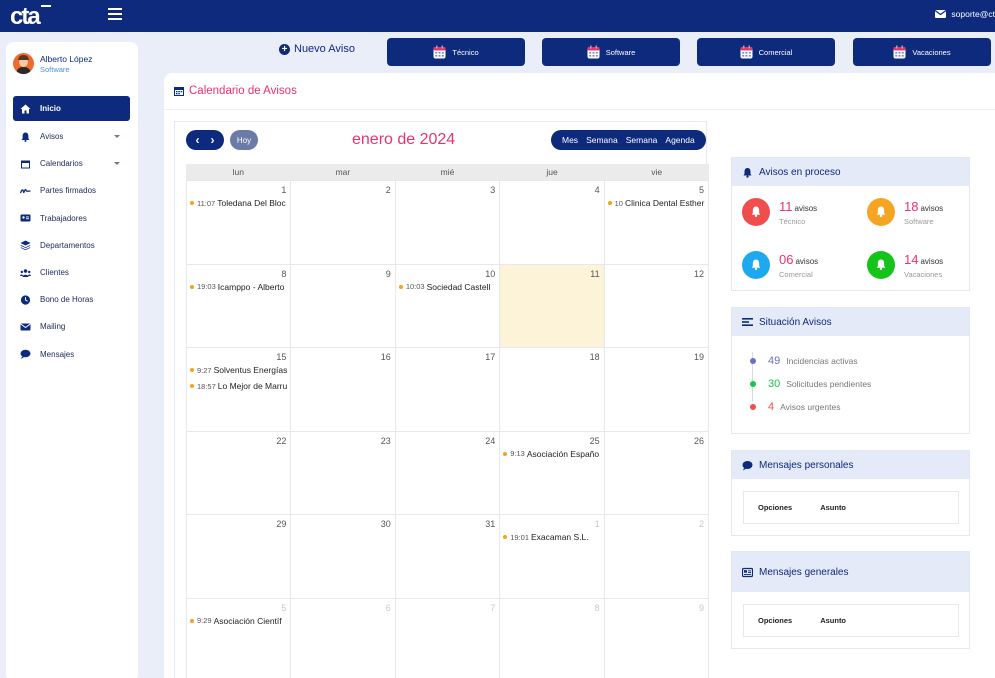 The height and width of the screenshot is (678, 995). What do you see at coordinates (448, 638) in the screenshot?
I see `calendar-day-cell: 7` at bounding box center [448, 638].